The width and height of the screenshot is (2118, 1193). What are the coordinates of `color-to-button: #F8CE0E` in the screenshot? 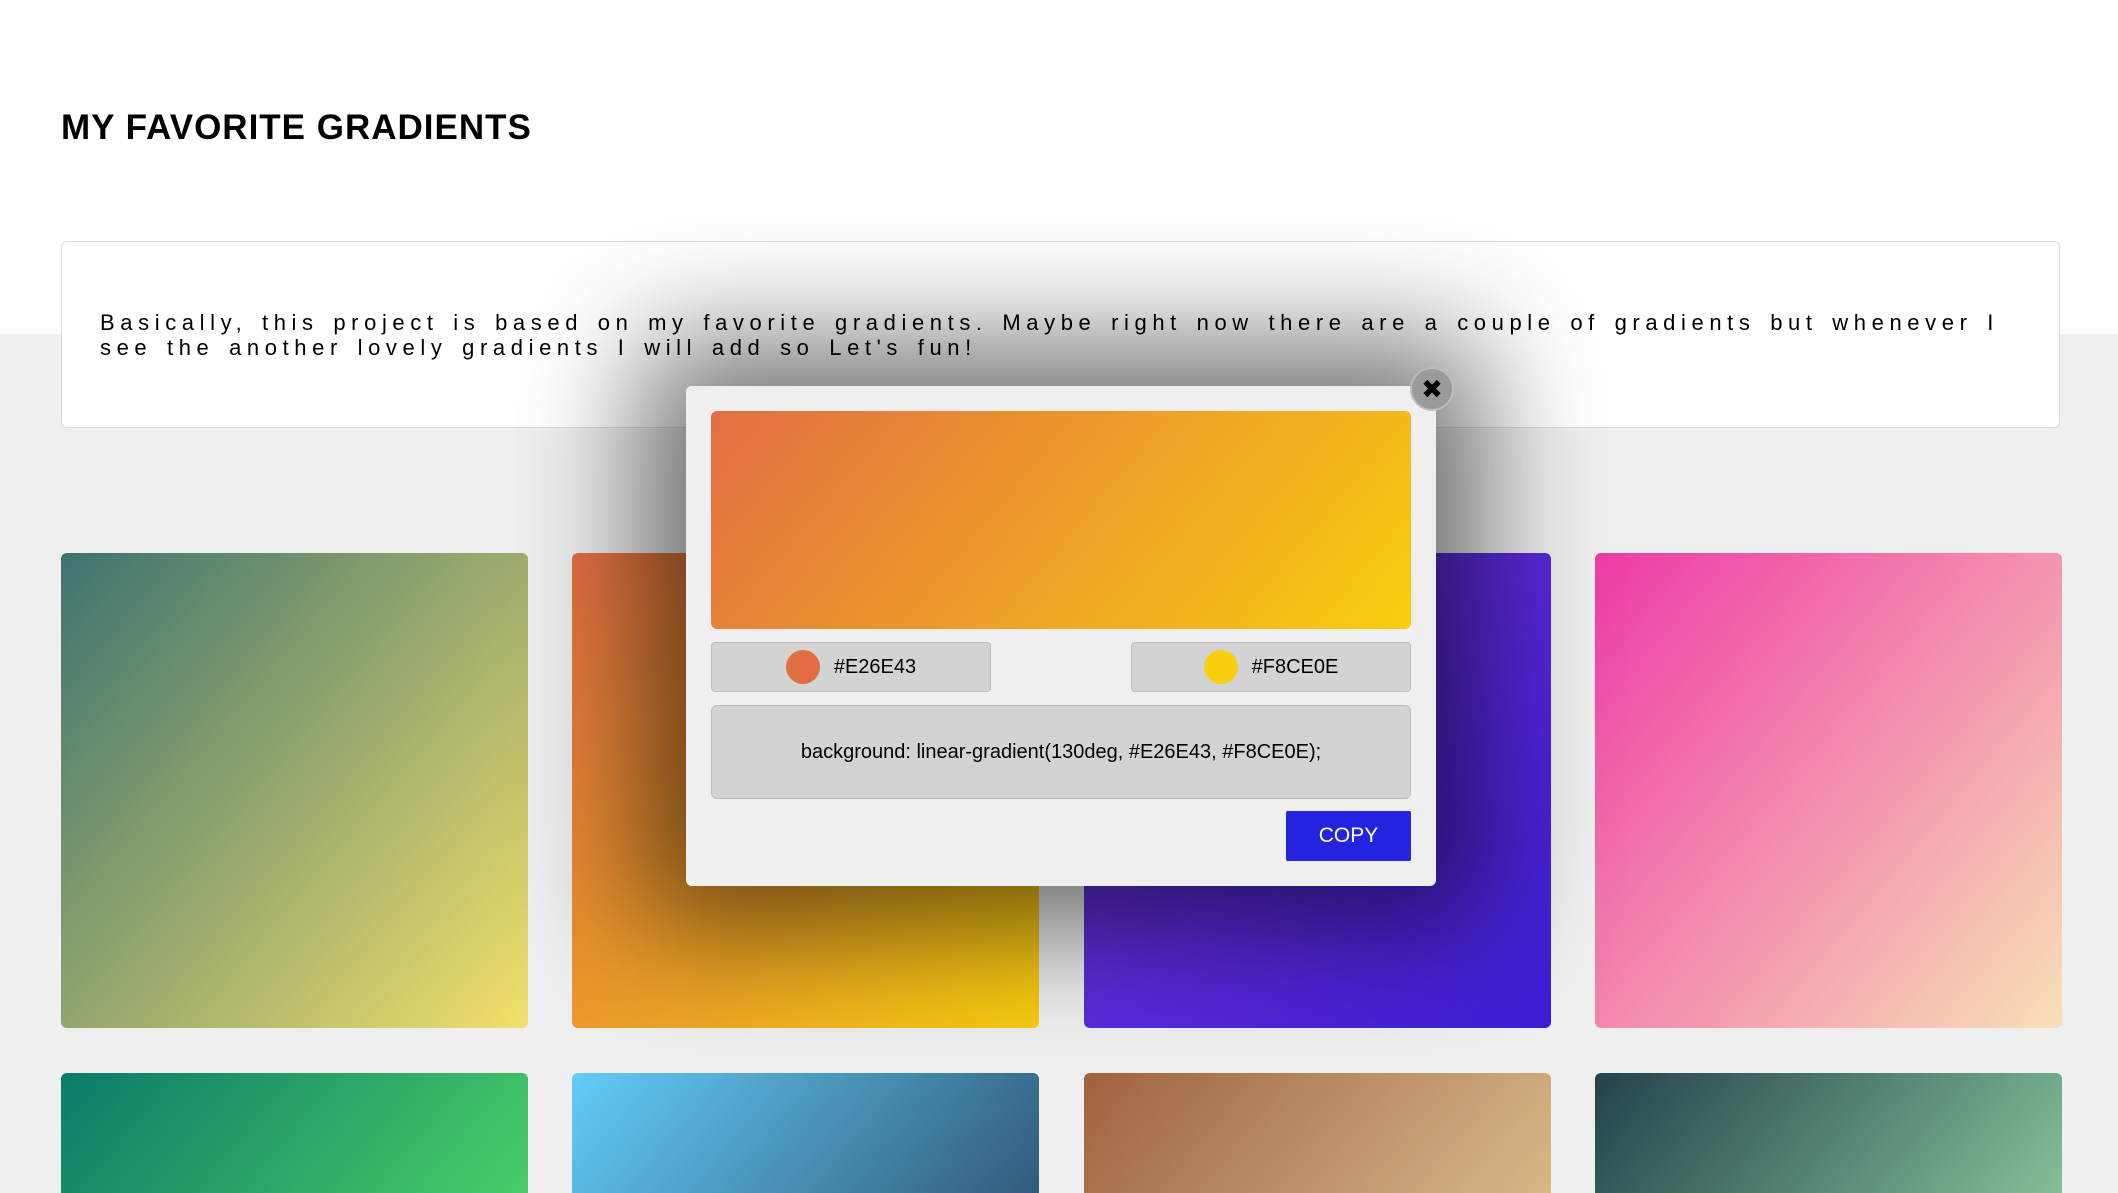 It's located at (1271, 667).